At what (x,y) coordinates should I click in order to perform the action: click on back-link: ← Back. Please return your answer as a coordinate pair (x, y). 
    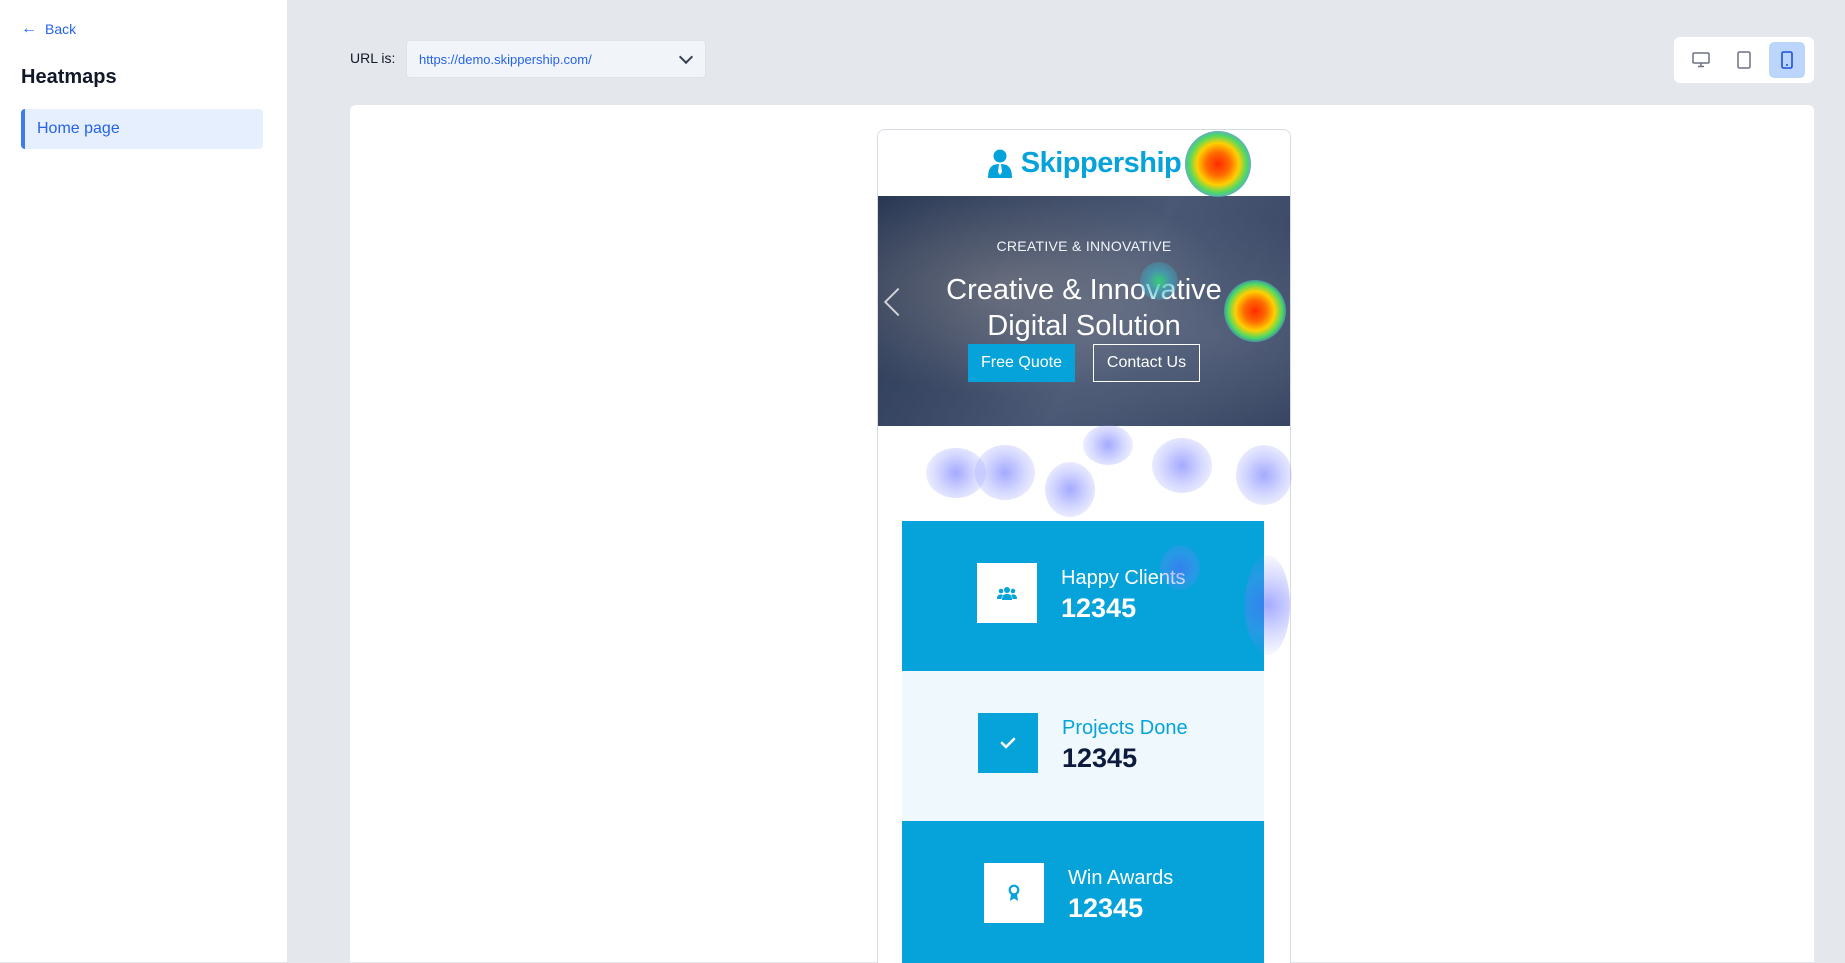
    Looking at the image, I should click on (49, 29).